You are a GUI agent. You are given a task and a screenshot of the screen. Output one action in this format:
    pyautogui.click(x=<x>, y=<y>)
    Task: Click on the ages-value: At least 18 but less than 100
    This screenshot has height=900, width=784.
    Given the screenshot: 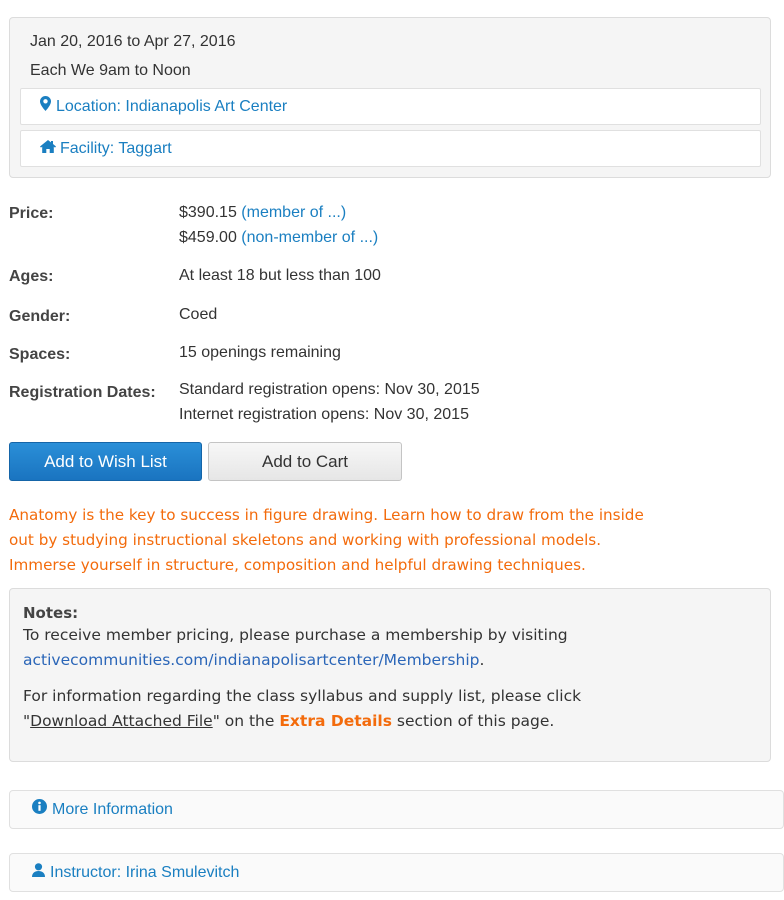 What is the action you would take?
    pyautogui.click(x=280, y=275)
    